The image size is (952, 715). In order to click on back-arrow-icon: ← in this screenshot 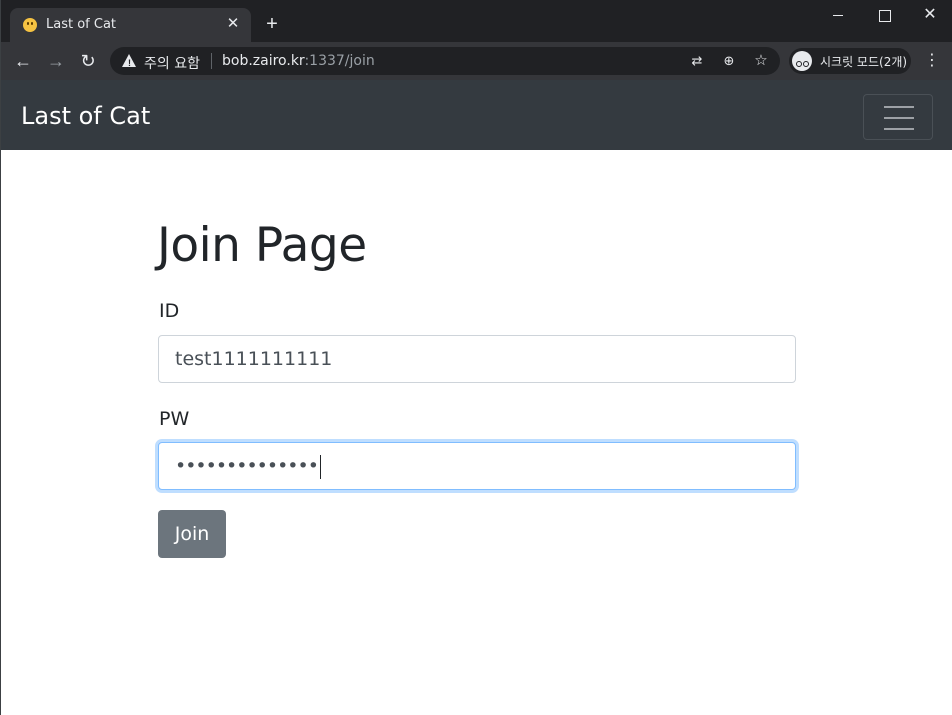, I will do `click(23, 61)`.